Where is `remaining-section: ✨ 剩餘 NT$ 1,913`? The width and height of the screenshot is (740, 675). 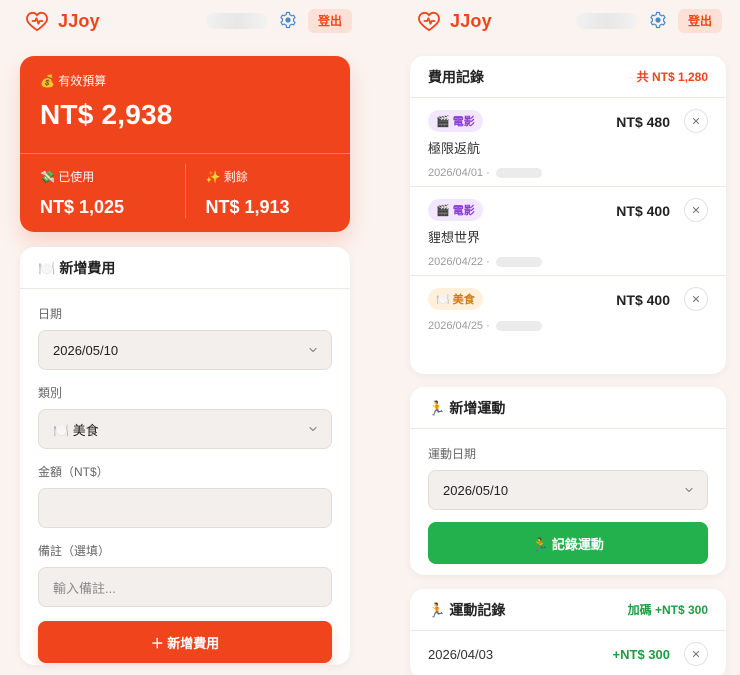
remaining-section: ✨ 剩餘 NT$ 1,913 is located at coordinates (267, 191).